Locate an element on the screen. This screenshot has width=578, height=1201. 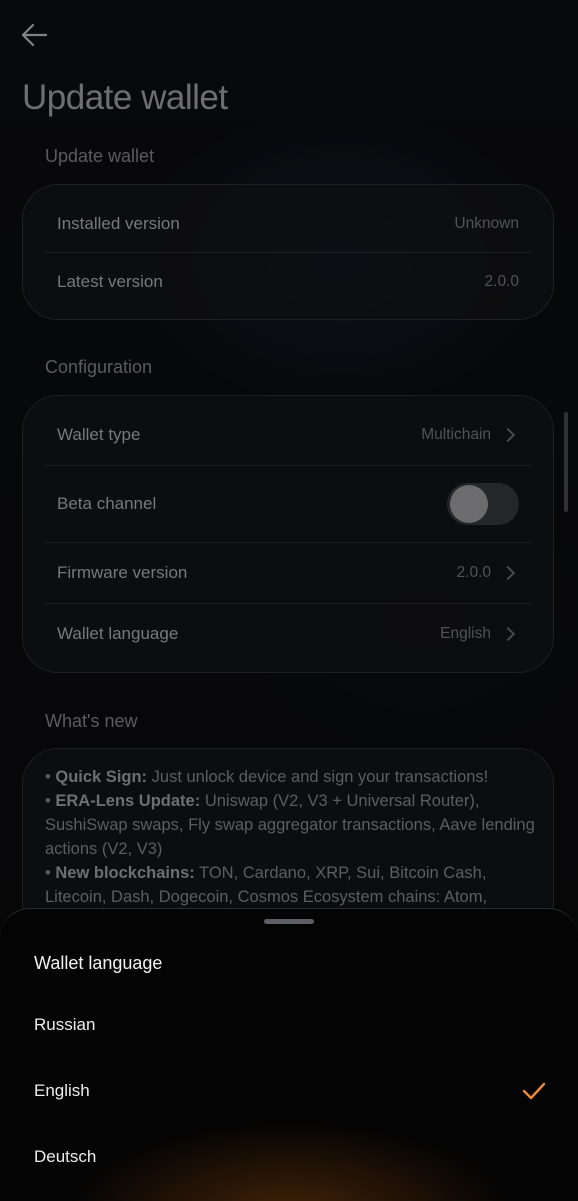
language-option-label: English is located at coordinates (62, 1090).